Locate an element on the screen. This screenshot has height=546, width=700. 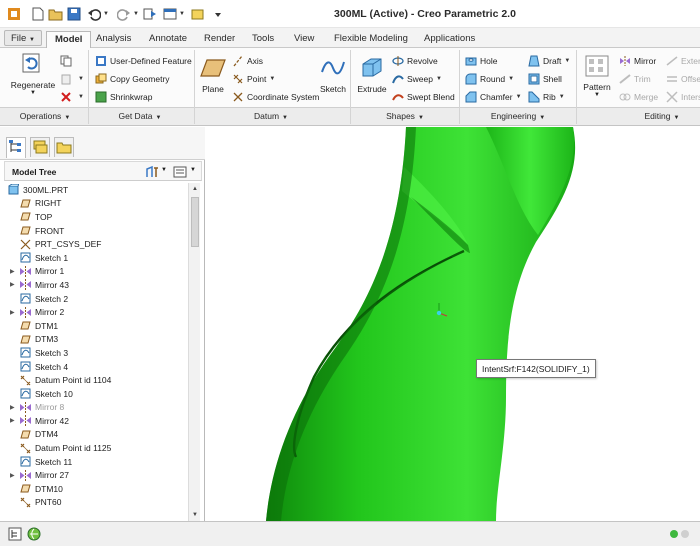
copy-geometry-button: Copy Geometry is located at coordinates (132, 79).